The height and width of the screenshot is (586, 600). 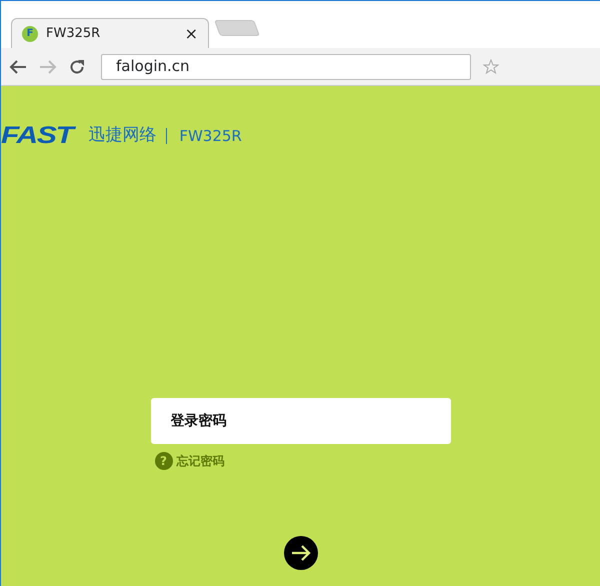 I want to click on password-field: 登录密码, so click(x=300, y=421).